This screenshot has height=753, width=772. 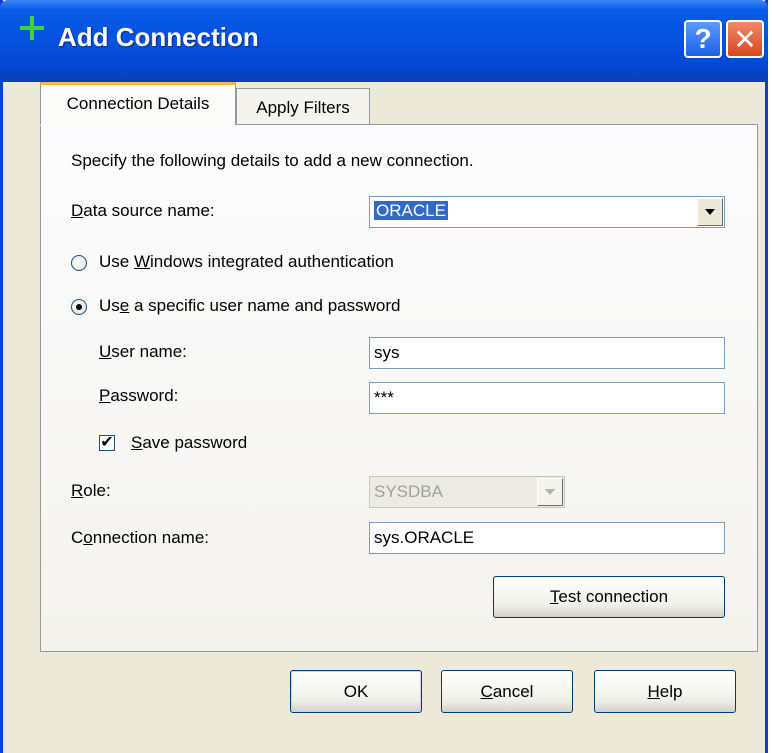 I want to click on ok-label: OK, so click(x=356, y=691).